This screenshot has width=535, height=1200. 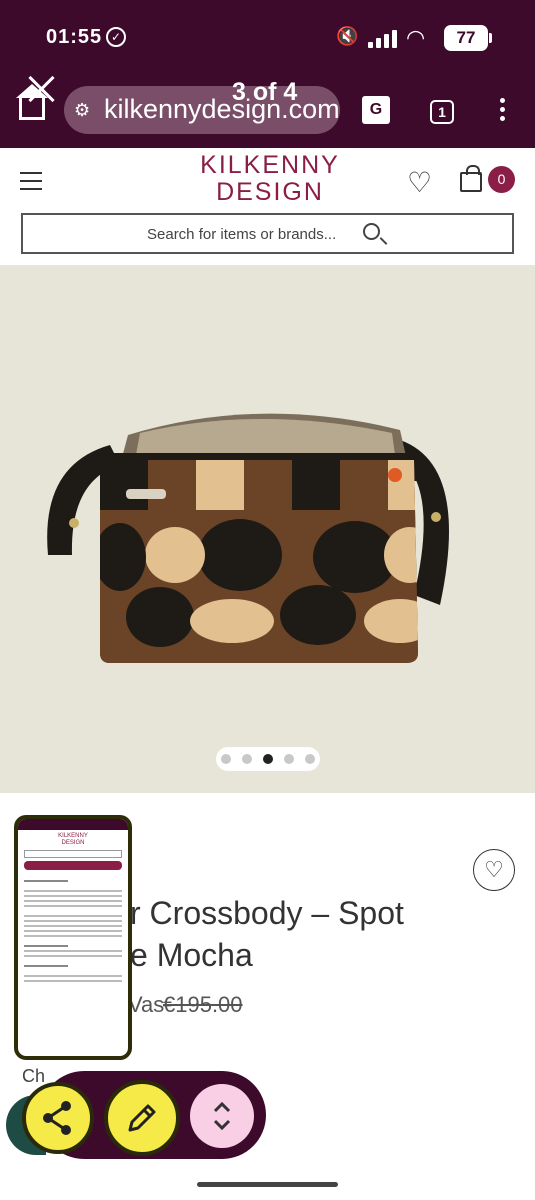 What do you see at coordinates (383, 38) in the screenshot?
I see `signal-icon` at bounding box center [383, 38].